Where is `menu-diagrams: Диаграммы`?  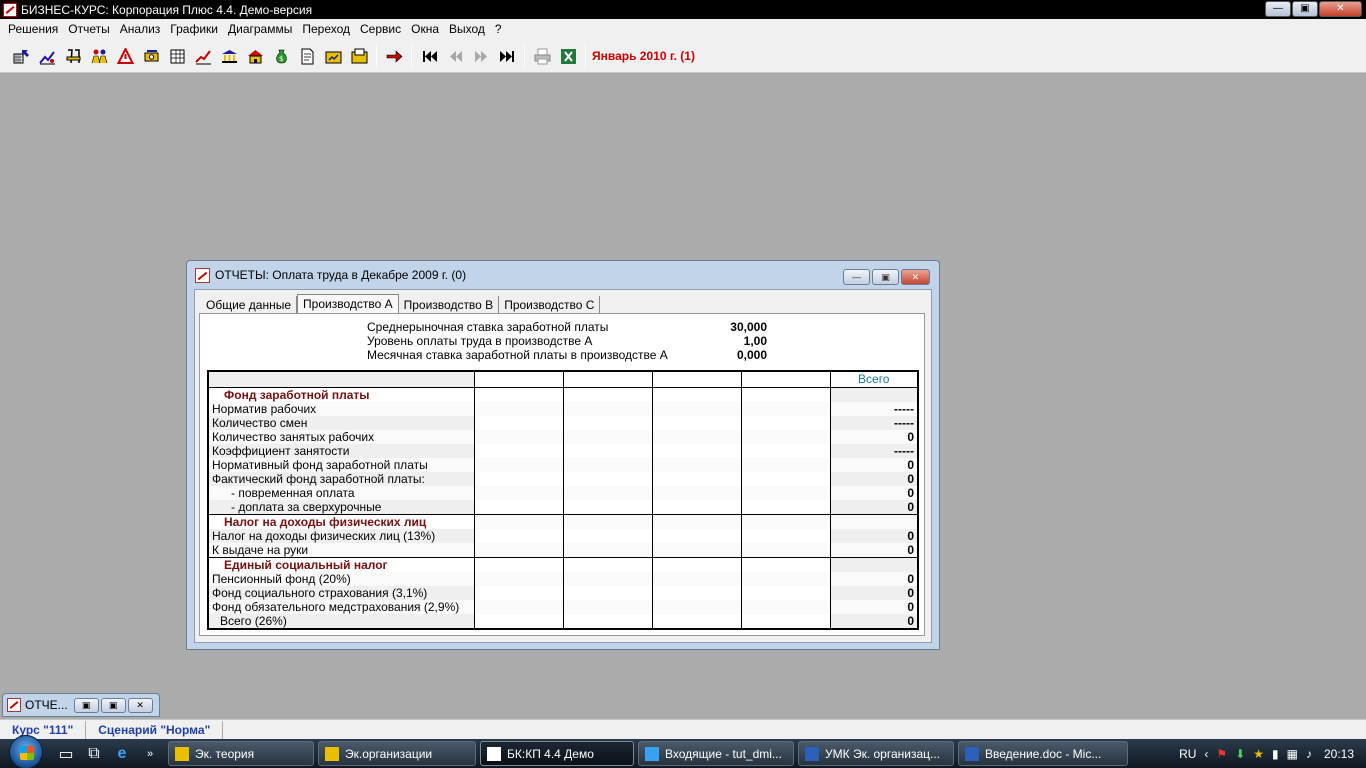
menu-diagrams: Диаграммы is located at coordinates (260, 29).